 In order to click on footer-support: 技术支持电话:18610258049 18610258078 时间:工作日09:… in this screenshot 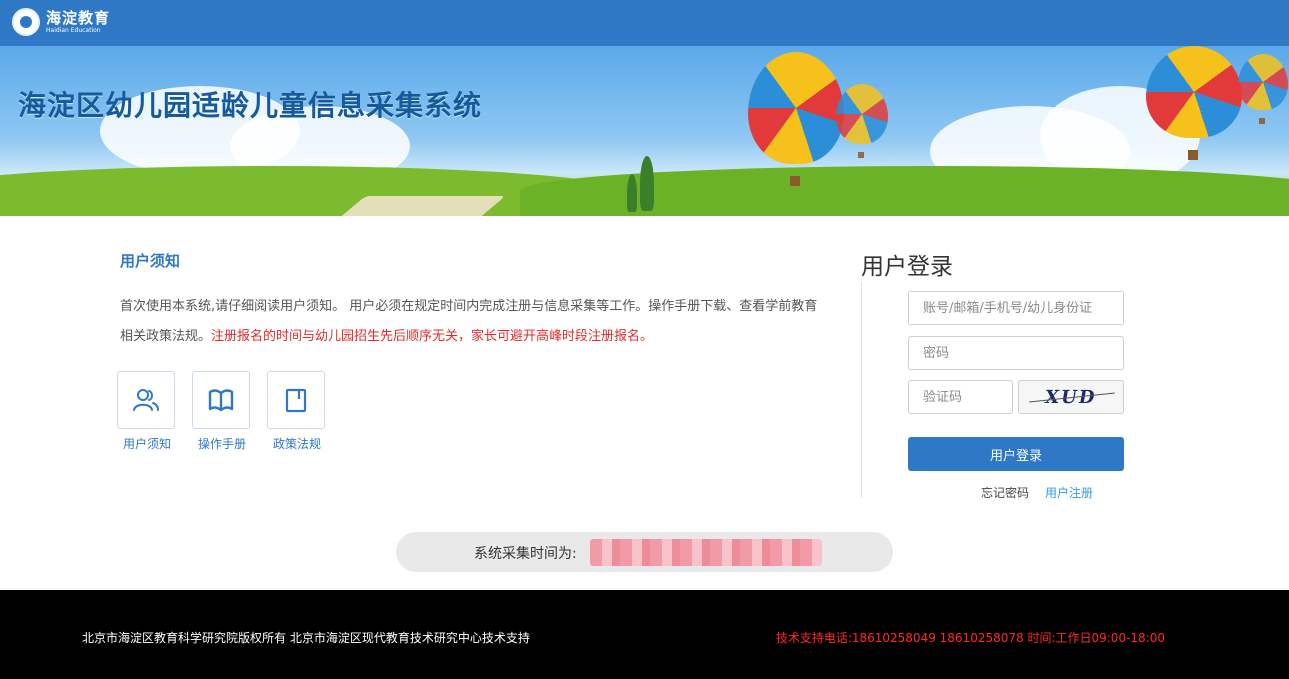, I will do `click(970, 638)`.